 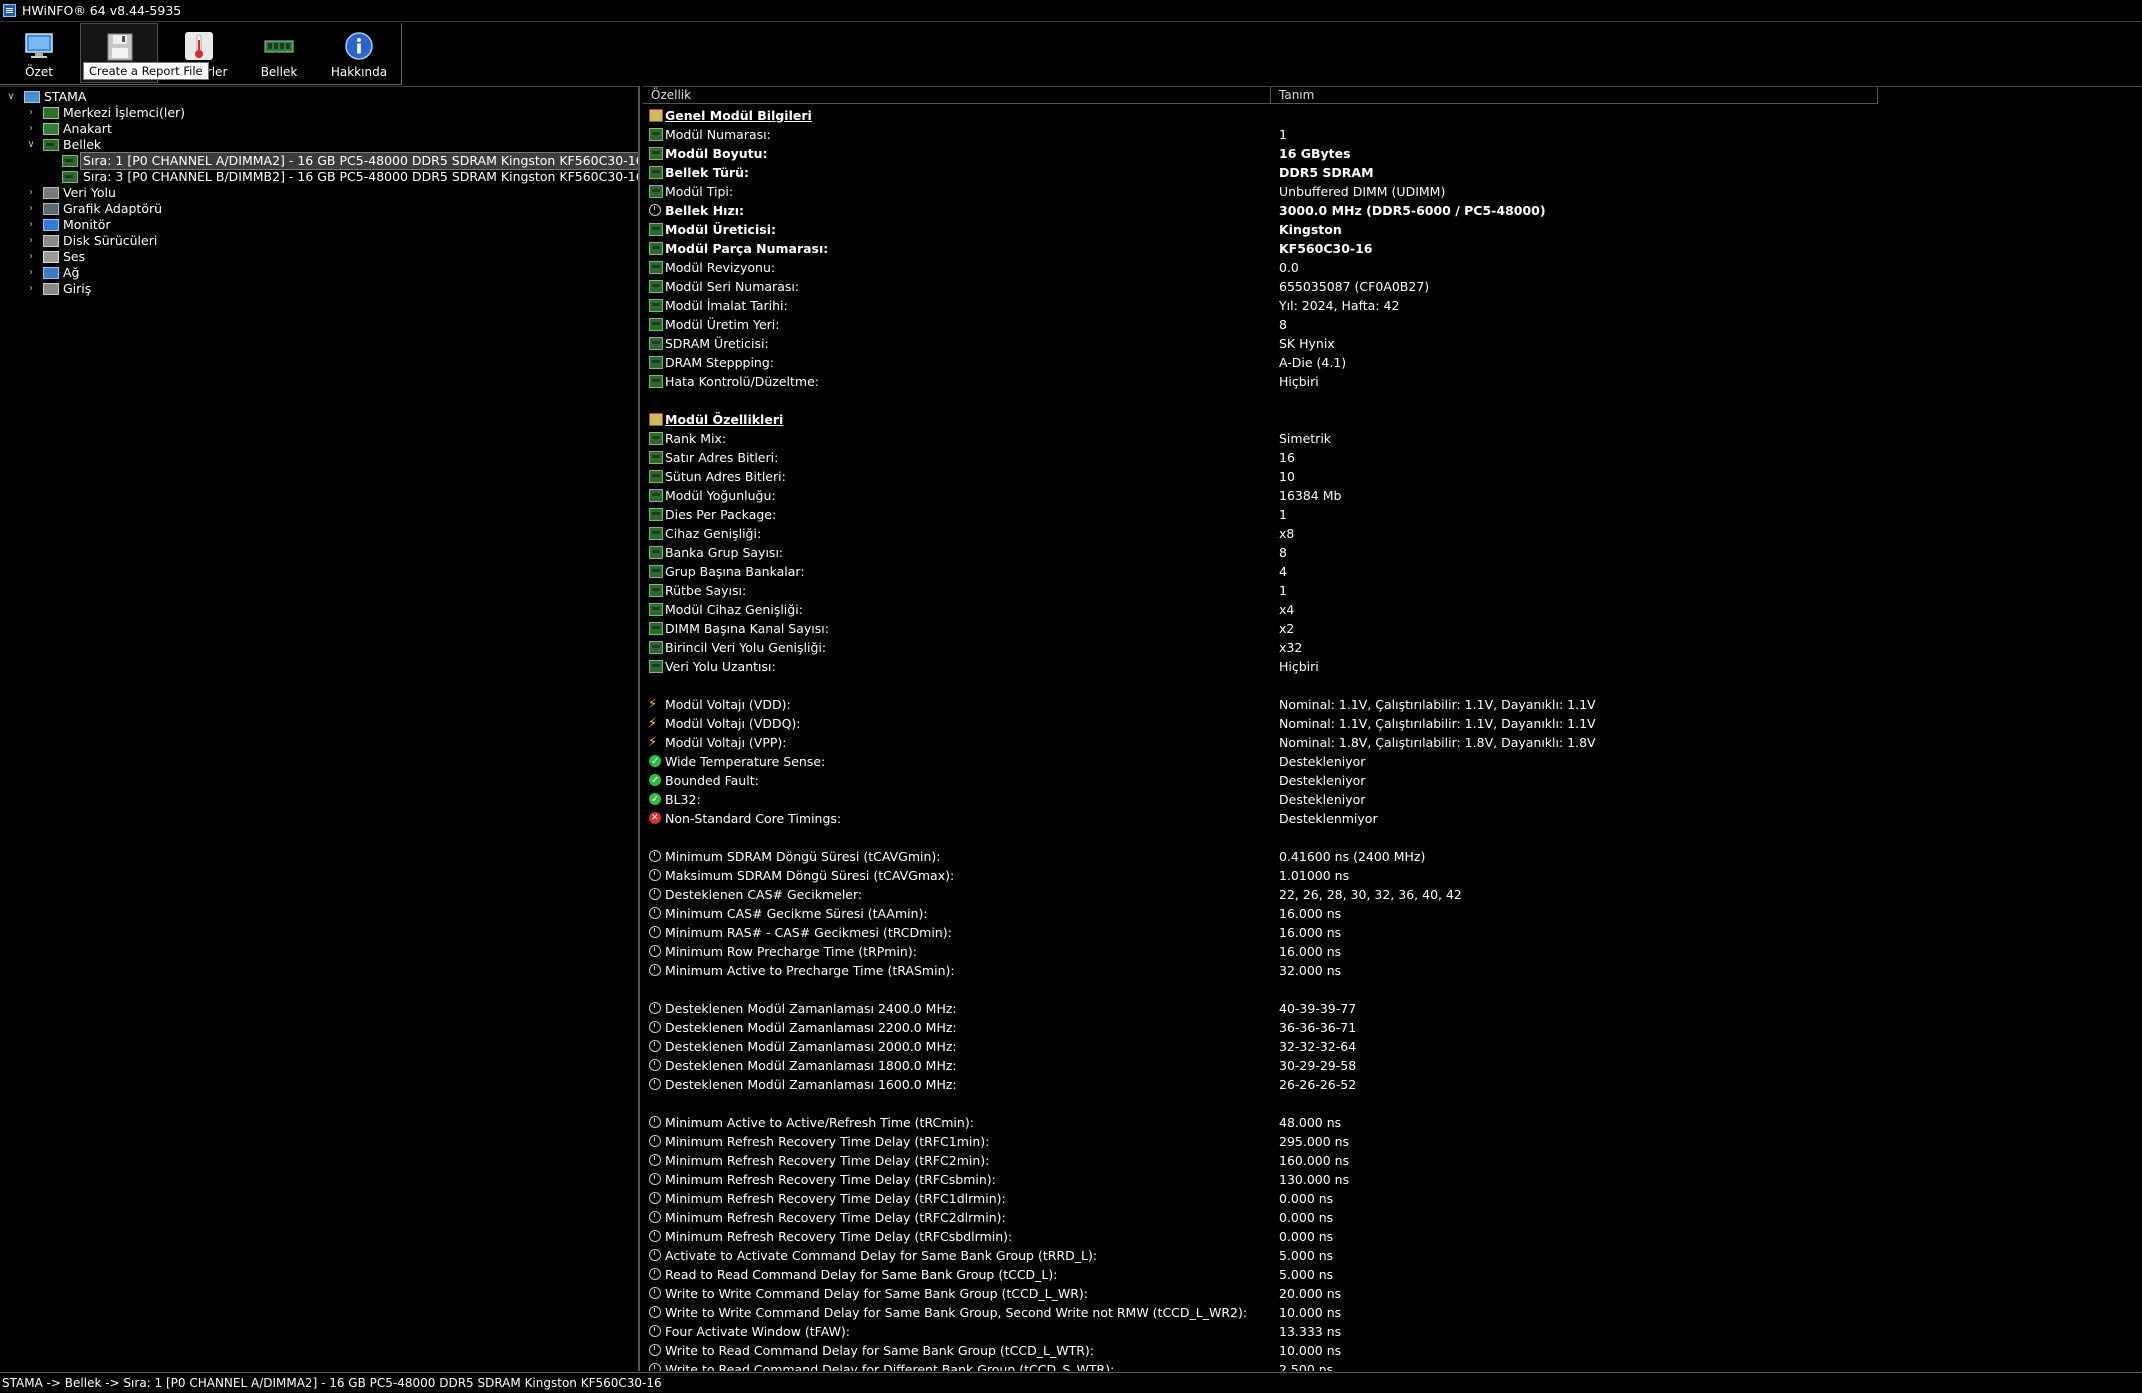 I want to click on property-value: 20.000 ns, so click(x=1310, y=1293).